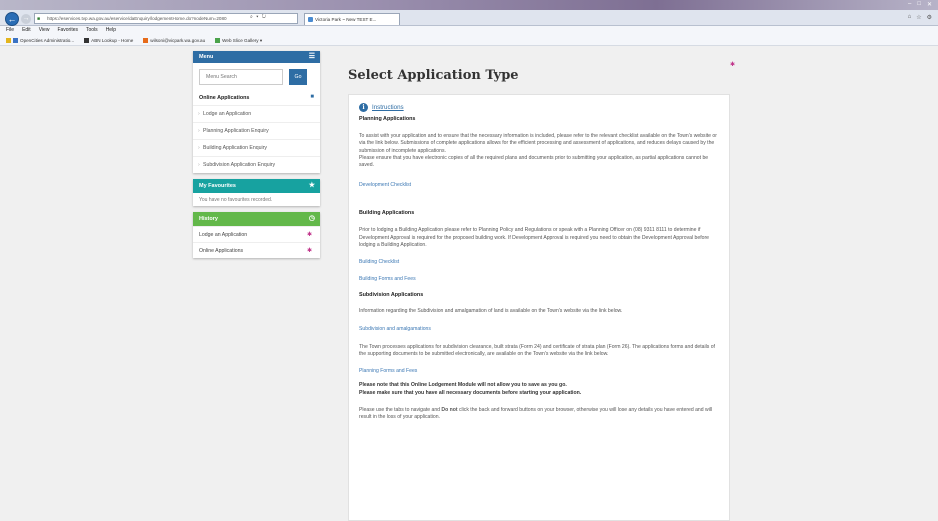 The image size is (938, 521). I want to click on menu-search-input, so click(241, 77).